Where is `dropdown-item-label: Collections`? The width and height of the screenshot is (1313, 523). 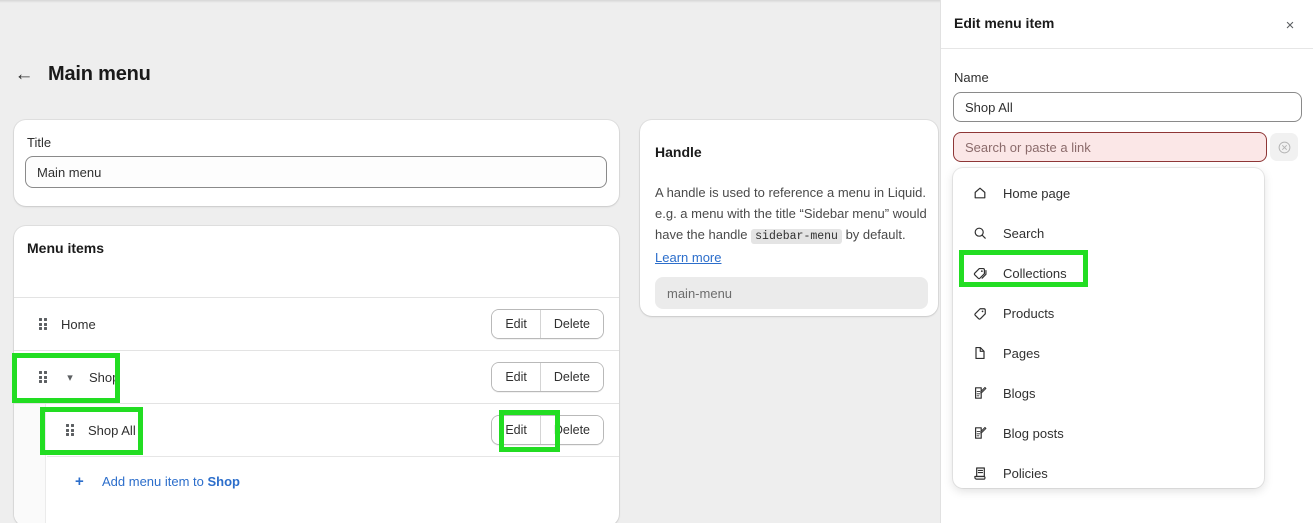 dropdown-item-label: Collections is located at coordinates (1035, 273).